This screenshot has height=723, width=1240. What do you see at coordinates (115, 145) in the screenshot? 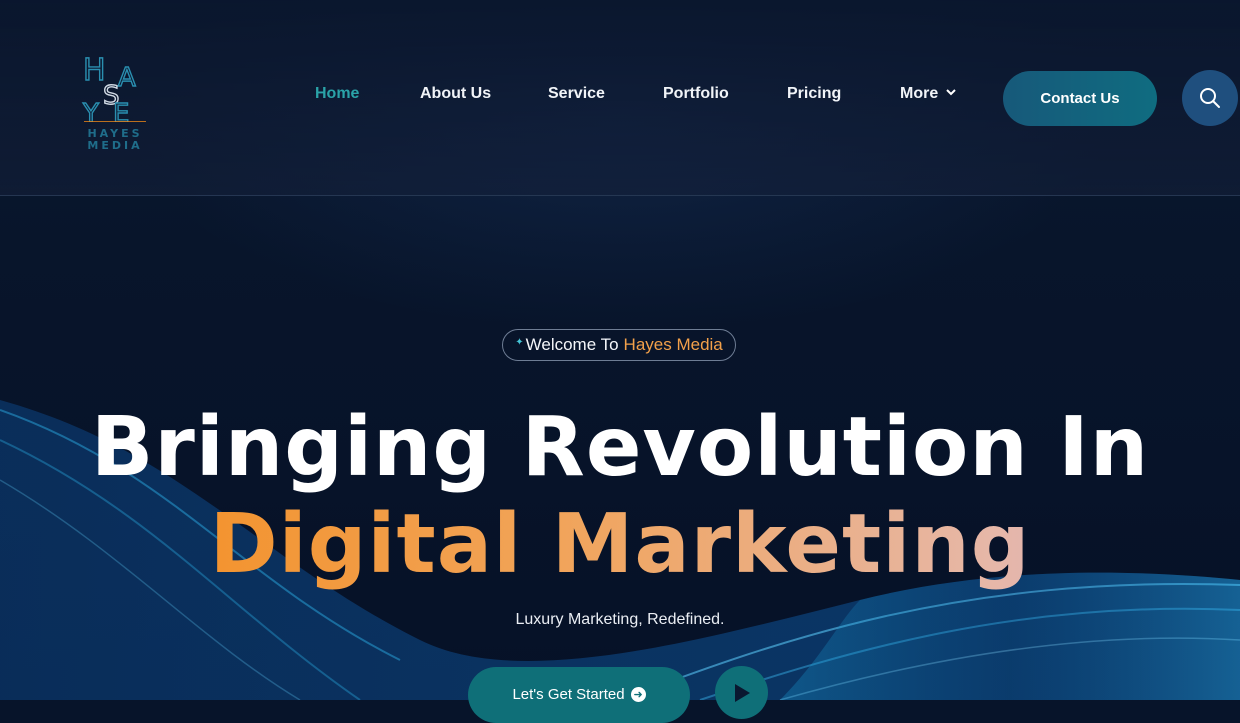
I see `logo-wordmark-line2: MEDIA` at bounding box center [115, 145].